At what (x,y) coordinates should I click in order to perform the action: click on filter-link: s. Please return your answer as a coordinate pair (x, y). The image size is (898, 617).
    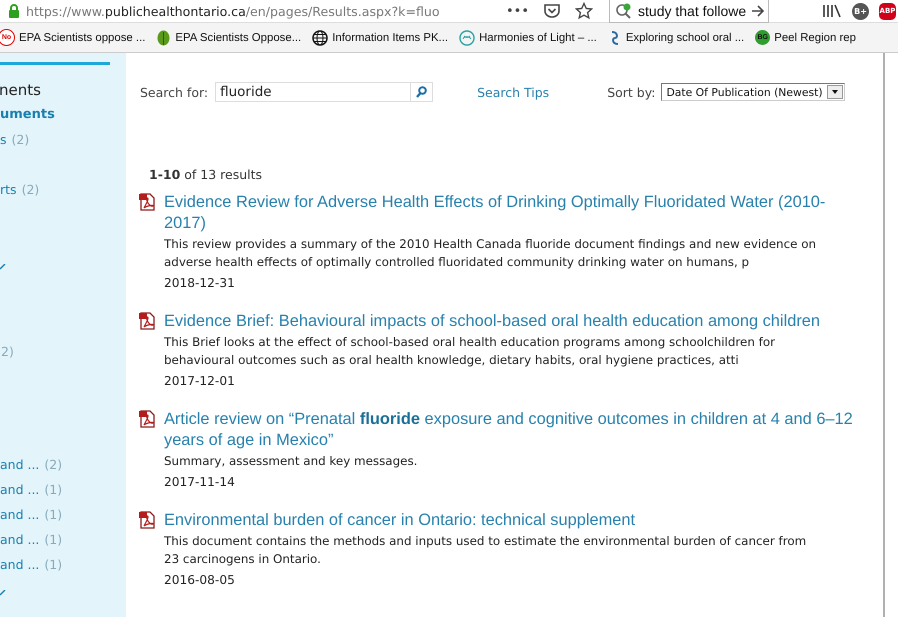
    Looking at the image, I should click on (3, 139).